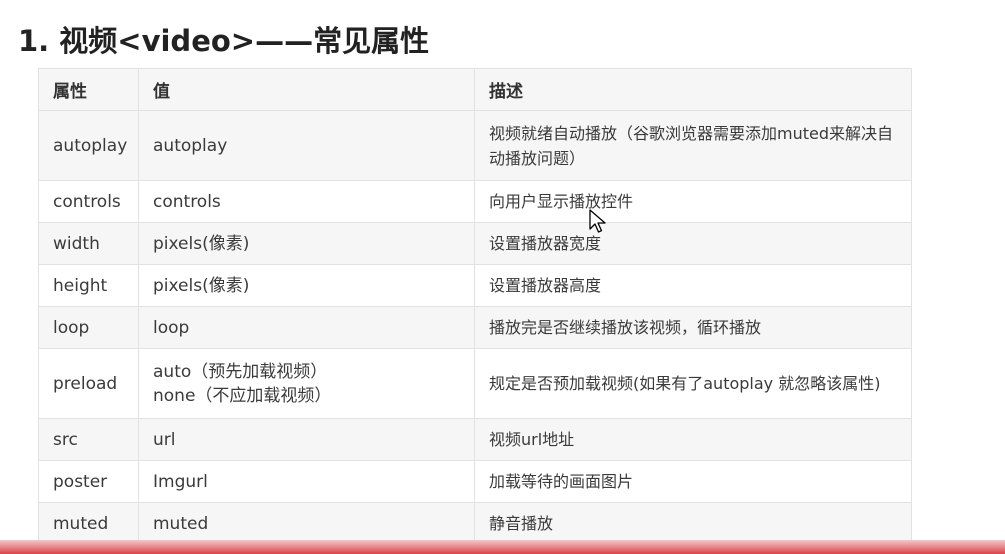 This screenshot has width=1005, height=554. What do you see at coordinates (306, 327) in the screenshot?
I see `value-cell: loop` at bounding box center [306, 327].